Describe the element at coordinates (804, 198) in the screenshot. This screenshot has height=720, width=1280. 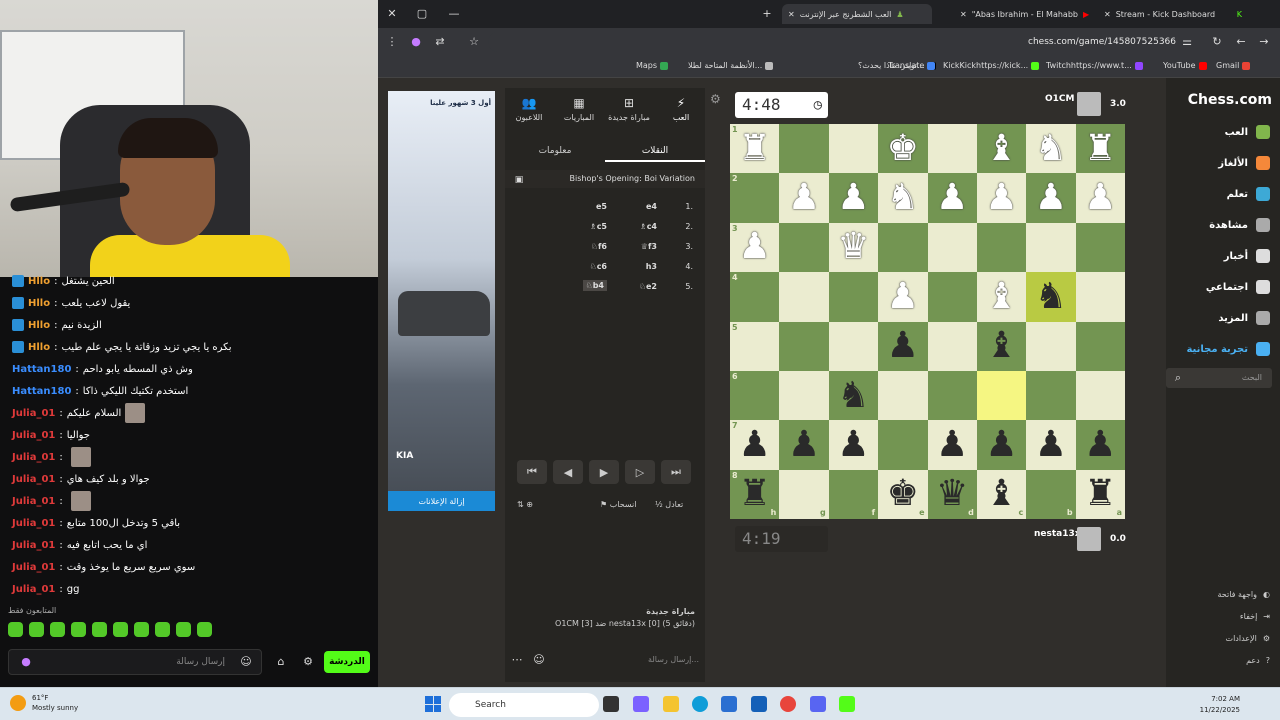
I see `white-pawn-icon: ♟` at that location.